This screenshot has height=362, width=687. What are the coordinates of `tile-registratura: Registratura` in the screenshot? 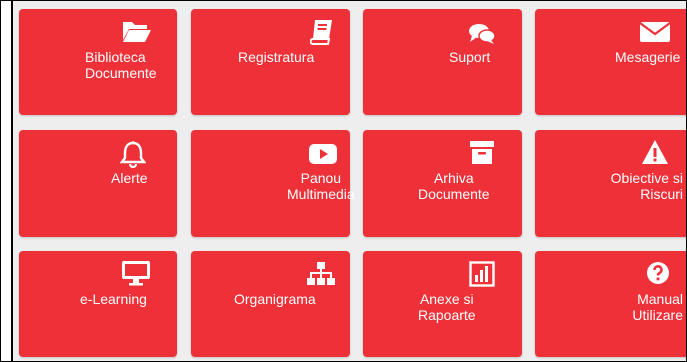 It's located at (270, 62).